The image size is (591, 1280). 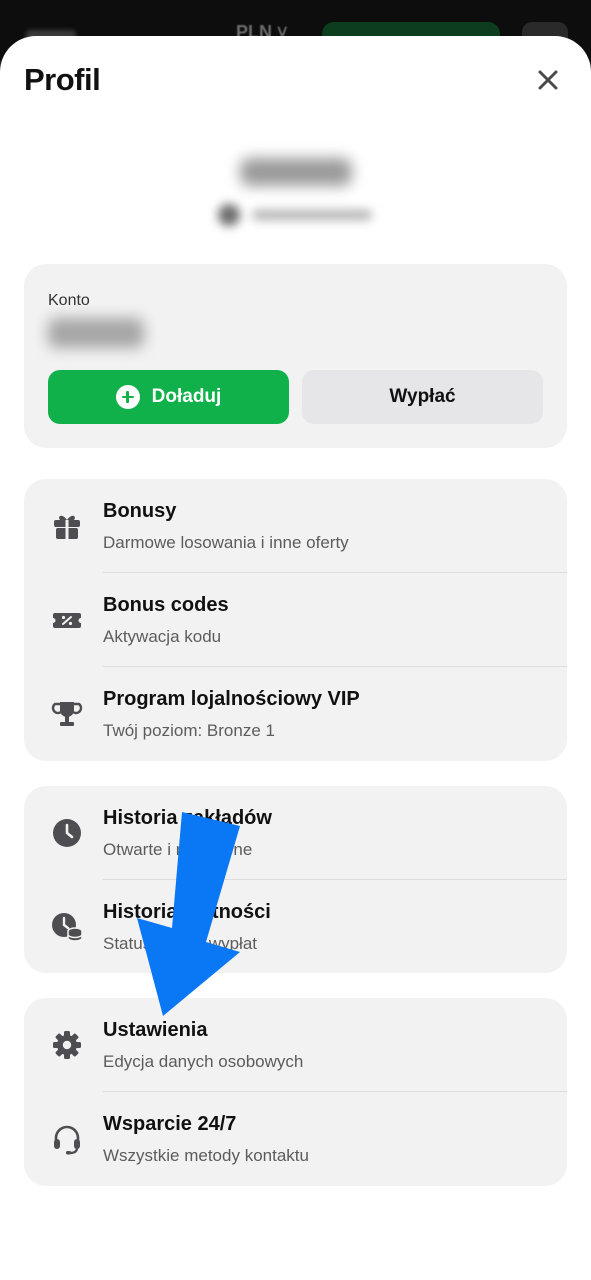 I want to click on menu-item-subtitle: Status wpłat i wypłat, so click(x=180, y=943).